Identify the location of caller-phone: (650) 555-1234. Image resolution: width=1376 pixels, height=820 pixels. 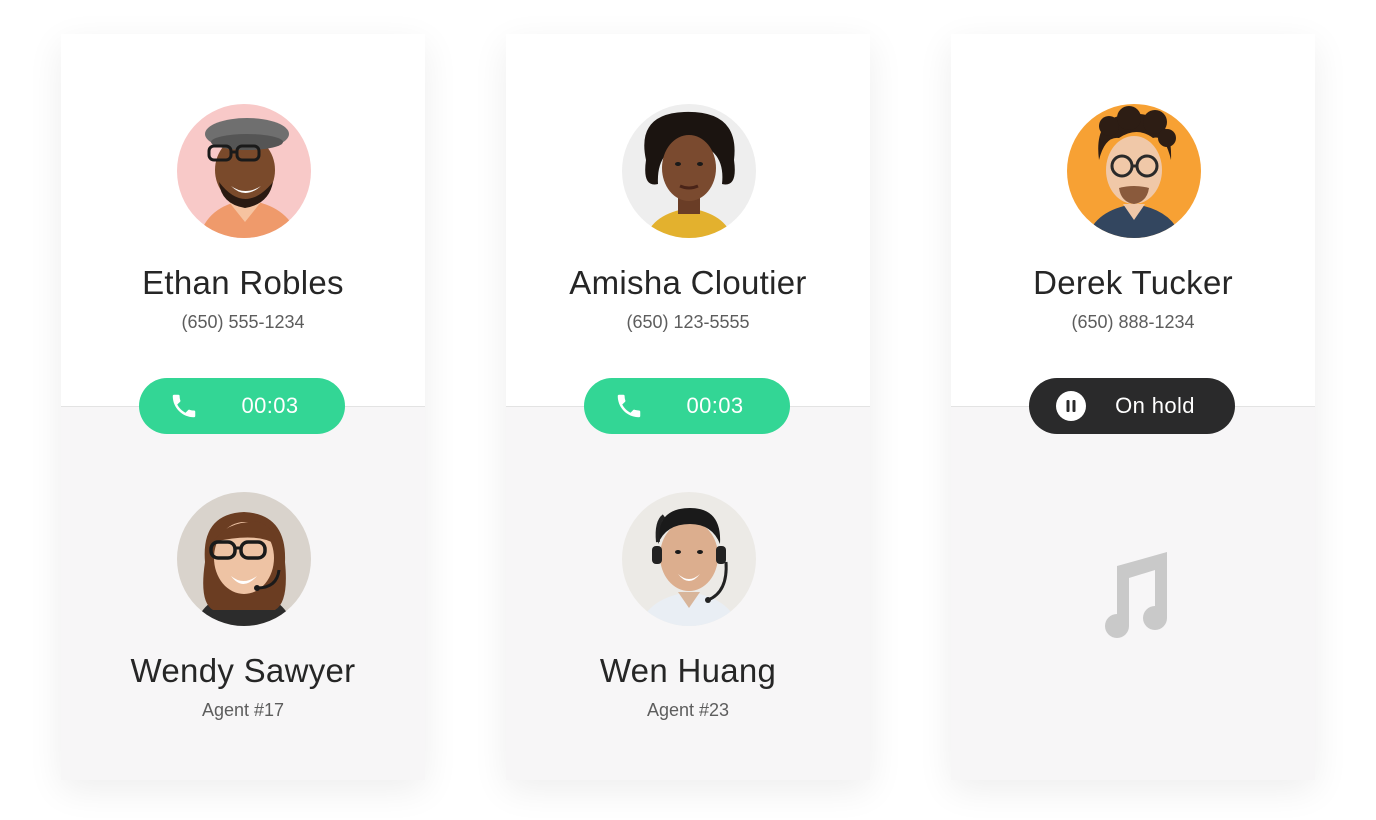
(243, 322).